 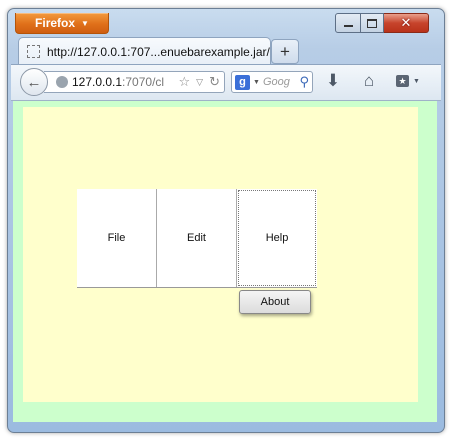 I want to click on firefox-menu-label: Firefox, so click(x=55, y=23).